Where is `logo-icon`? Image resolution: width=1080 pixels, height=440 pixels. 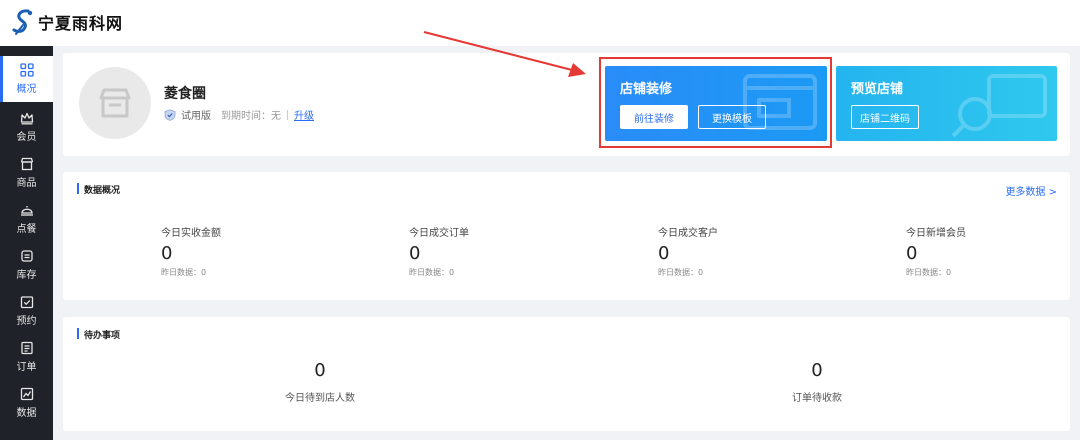
logo-icon is located at coordinates (22, 22).